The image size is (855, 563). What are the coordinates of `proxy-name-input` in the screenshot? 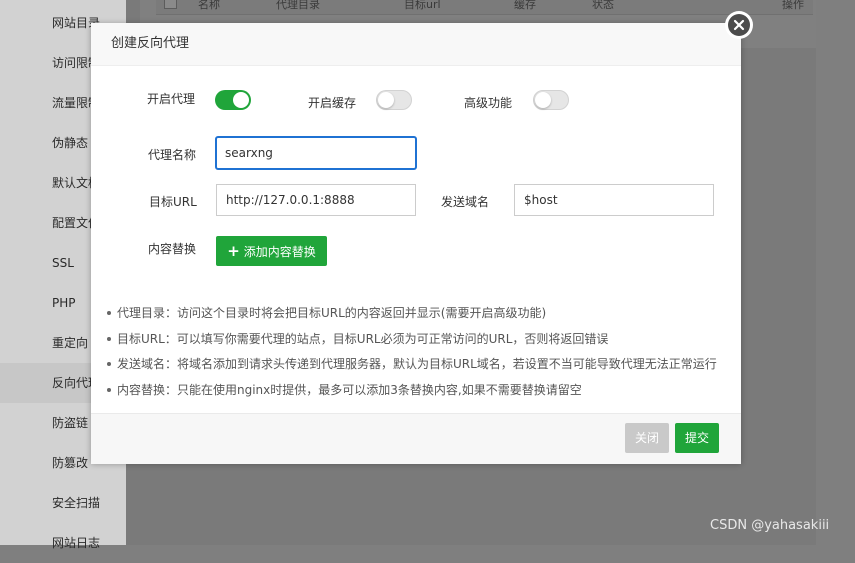 It's located at (316, 153).